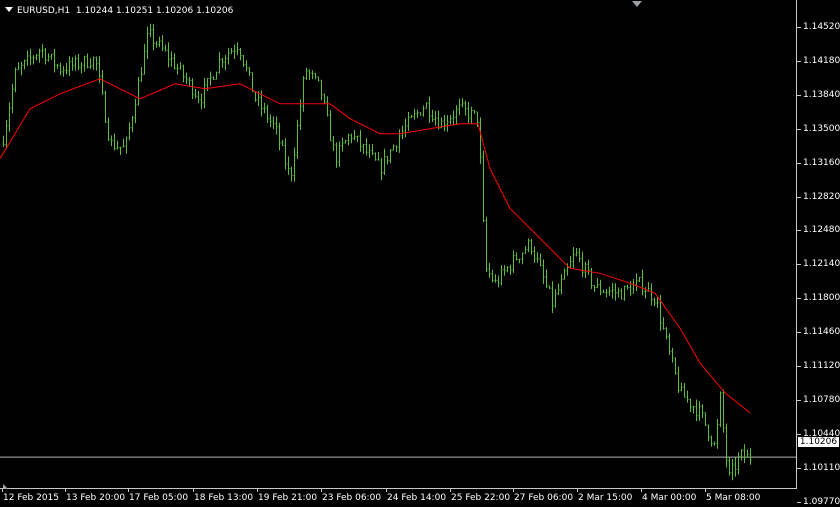 The width and height of the screenshot is (840, 507). Describe the element at coordinates (821, 230) in the screenshot. I see `price-label: 1.12480` at that location.